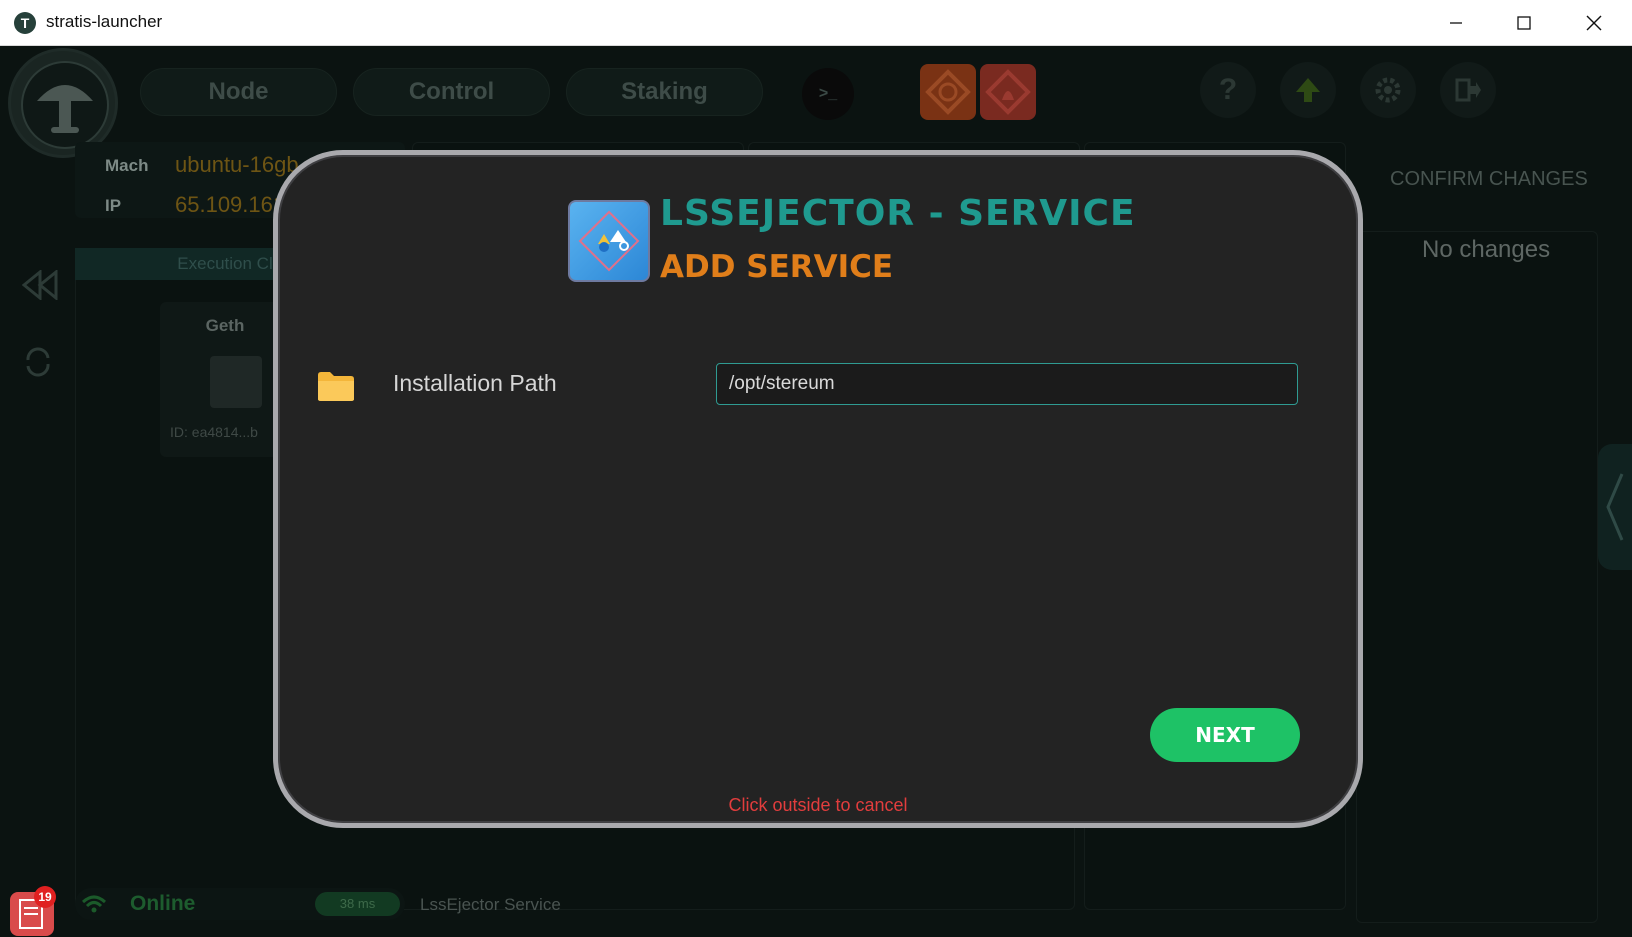 The image size is (1632, 937). I want to click on settings-gear-icon, so click(1388, 90).